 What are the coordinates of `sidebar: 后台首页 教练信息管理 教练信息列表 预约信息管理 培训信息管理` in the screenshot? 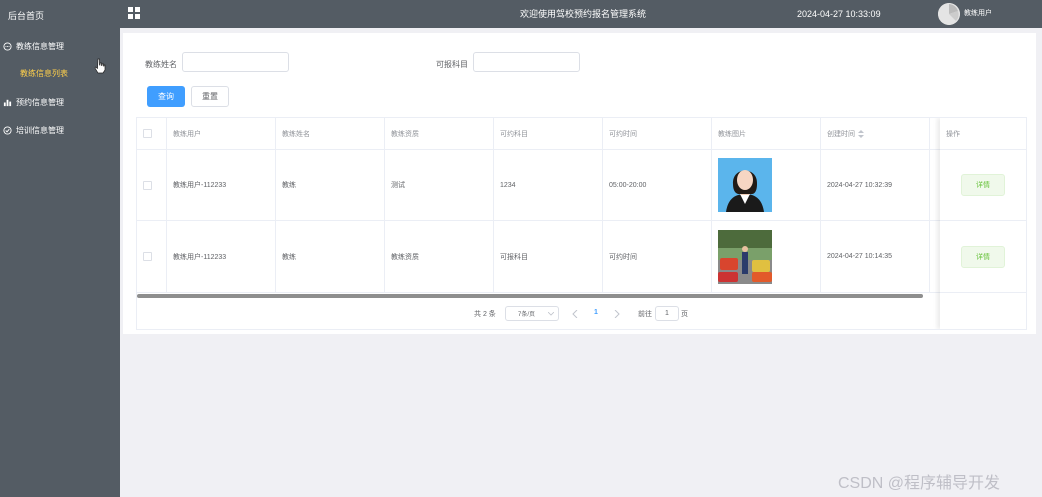 It's located at (60, 248).